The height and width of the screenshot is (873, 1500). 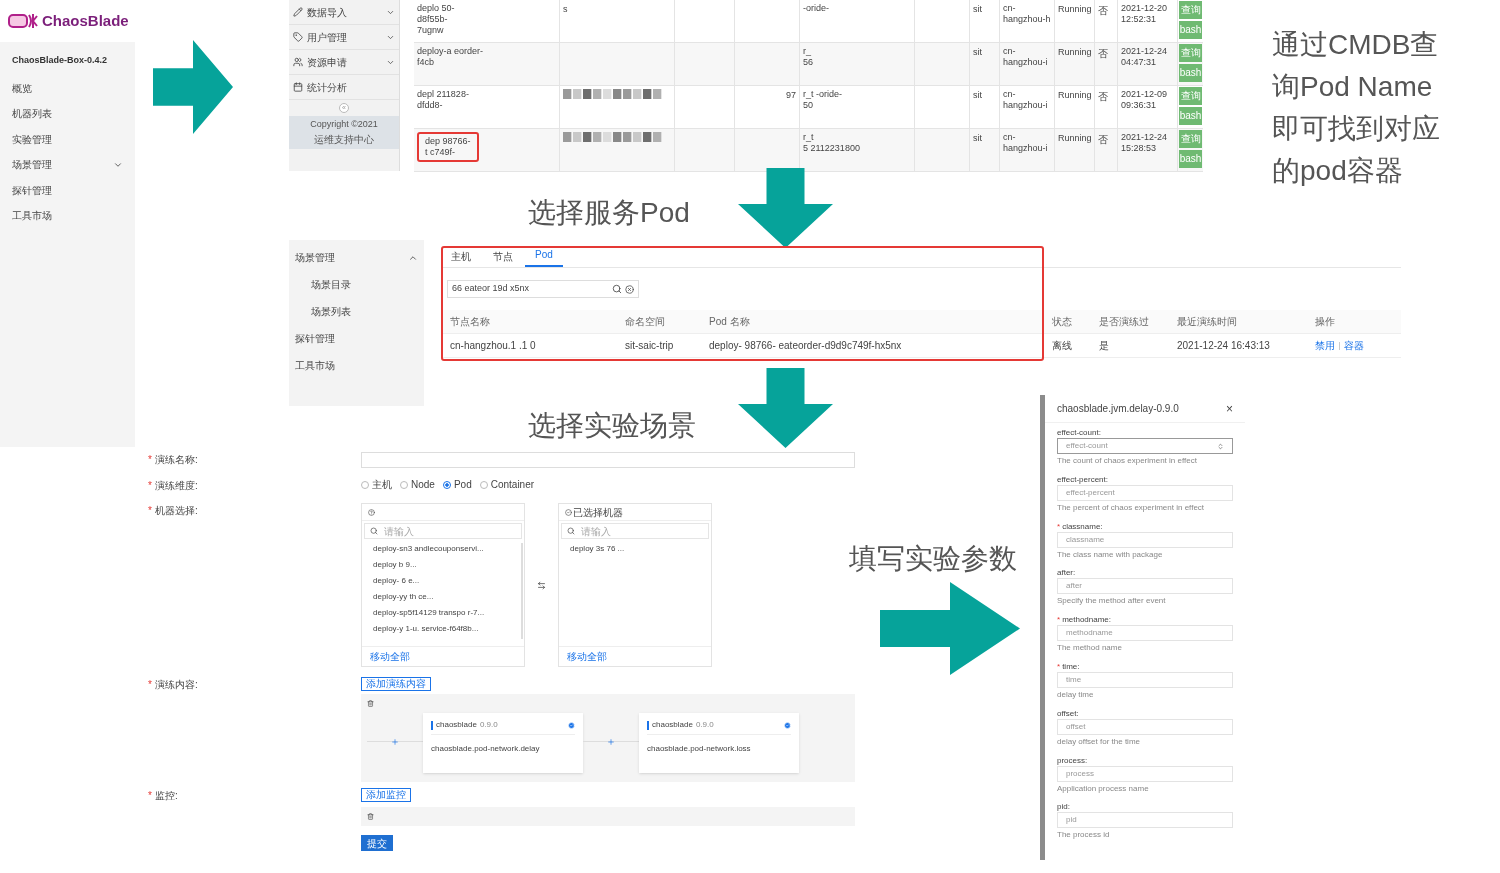 What do you see at coordinates (1223, 346) in the screenshot?
I see `table-cell-text: 2021-12-24 16:43:13` at bounding box center [1223, 346].